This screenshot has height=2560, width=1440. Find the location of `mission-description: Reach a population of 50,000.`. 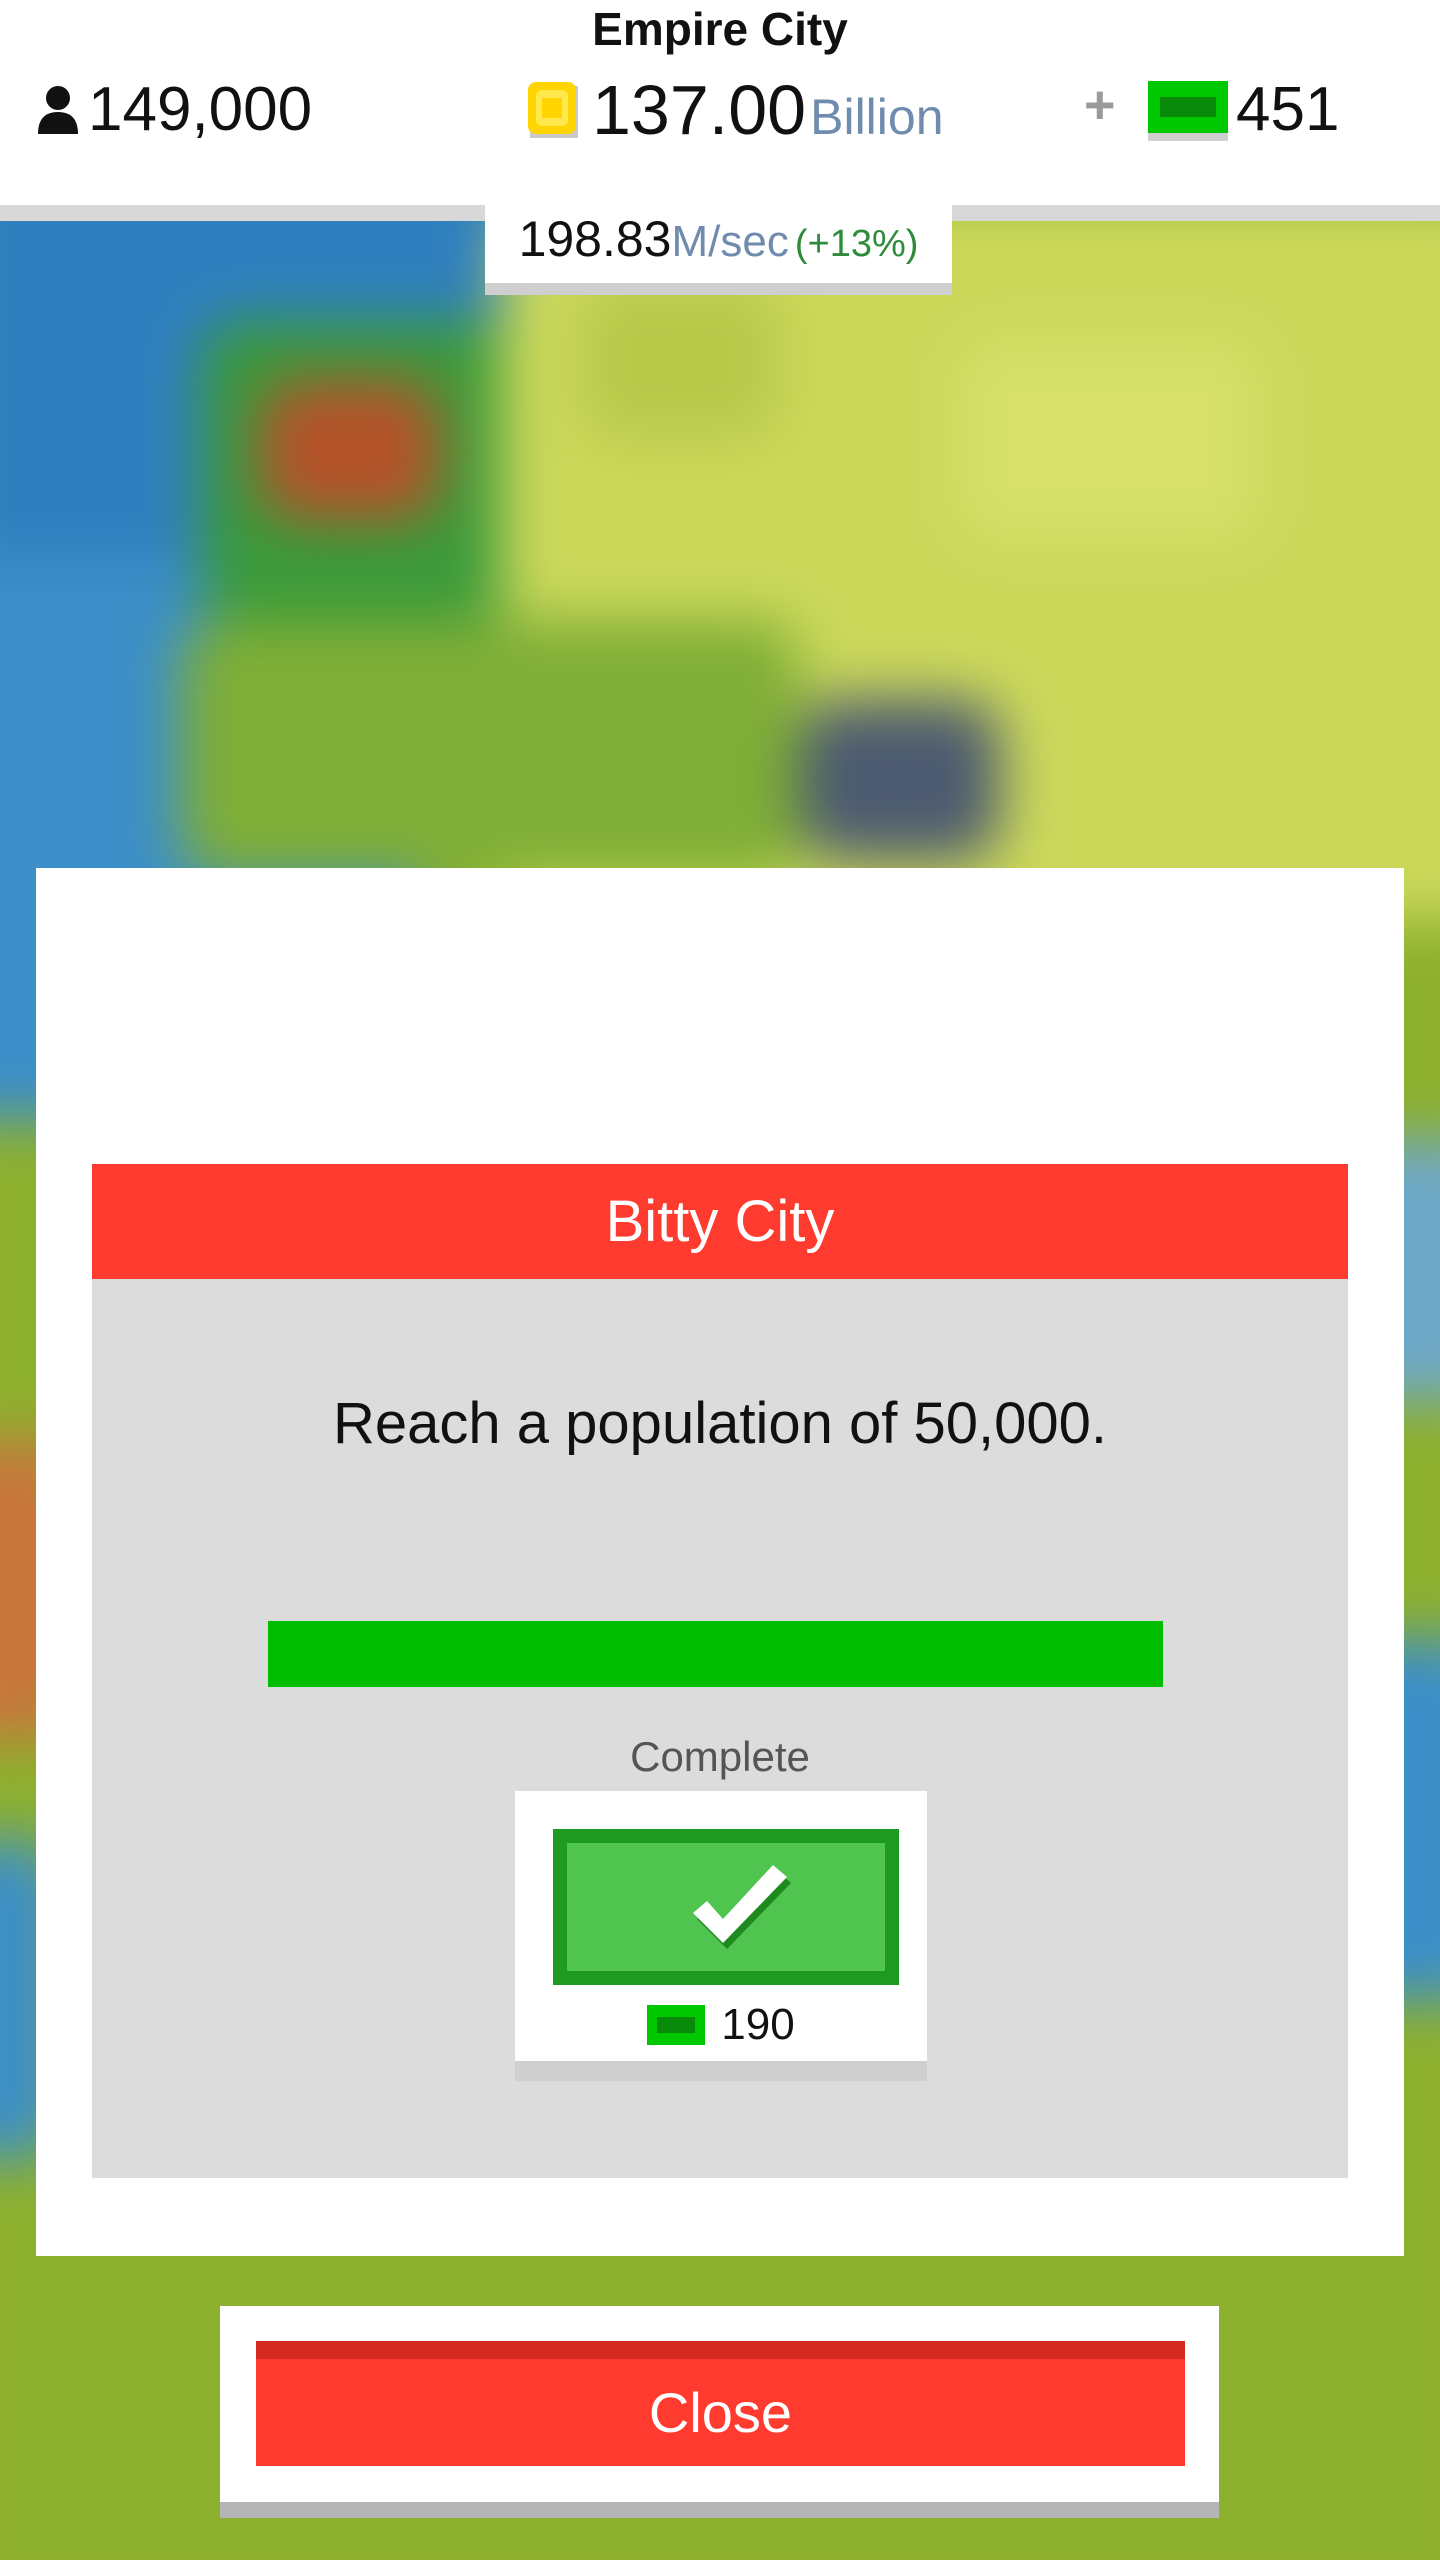

mission-description: Reach a population of 50,000. is located at coordinates (720, 1423).